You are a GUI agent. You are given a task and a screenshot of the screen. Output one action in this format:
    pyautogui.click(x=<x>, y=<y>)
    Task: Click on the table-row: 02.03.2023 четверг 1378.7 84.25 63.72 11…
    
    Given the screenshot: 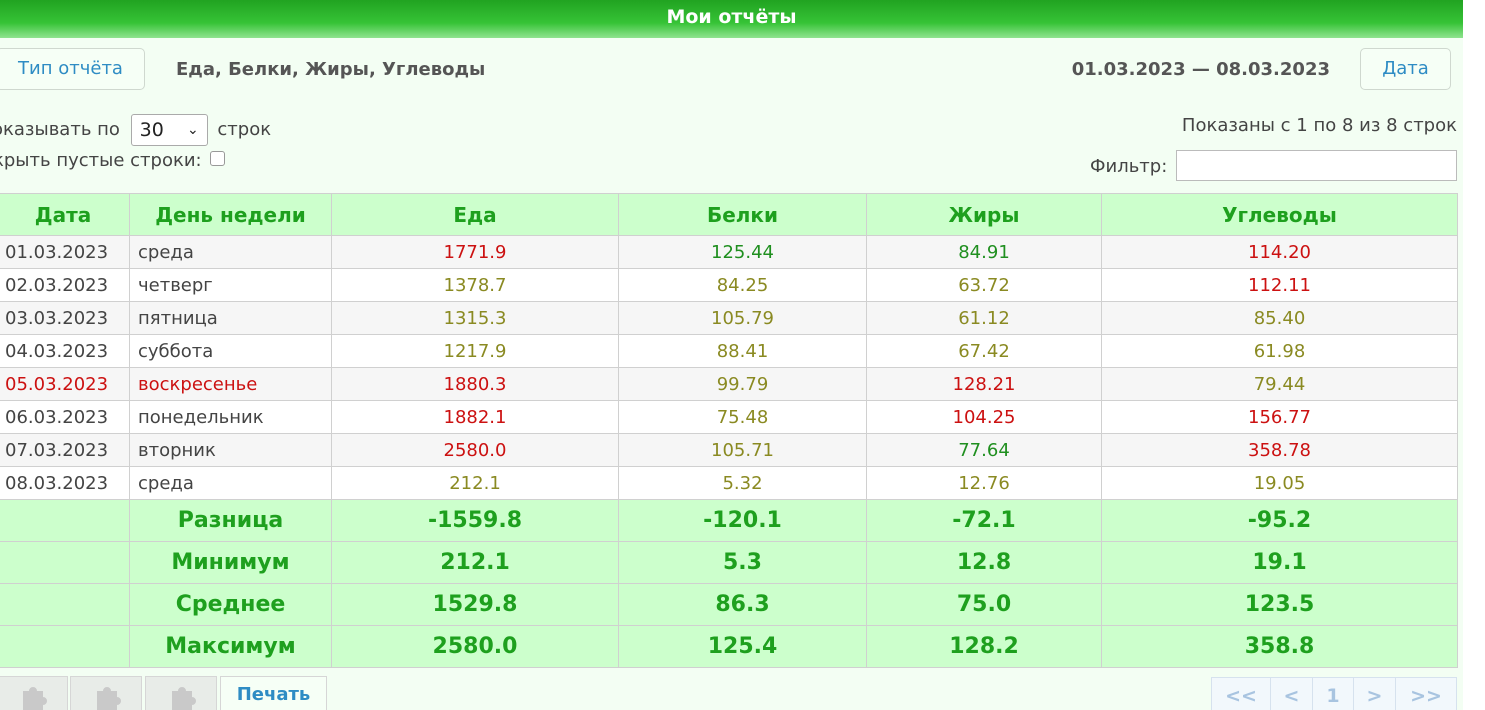 What is the action you would take?
    pyautogui.click(x=729, y=285)
    